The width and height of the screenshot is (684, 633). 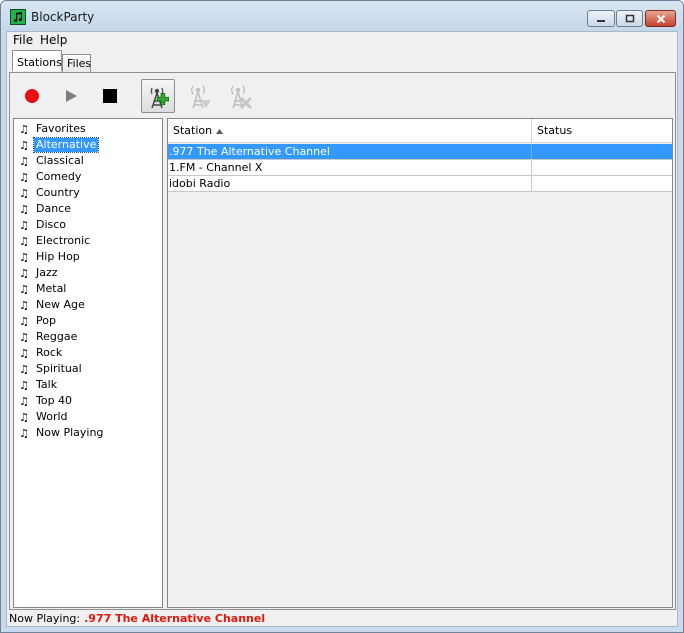 What do you see at coordinates (38, 273) in the screenshot?
I see `genre-item-jazz: ♫ Jazz` at bounding box center [38, 273].